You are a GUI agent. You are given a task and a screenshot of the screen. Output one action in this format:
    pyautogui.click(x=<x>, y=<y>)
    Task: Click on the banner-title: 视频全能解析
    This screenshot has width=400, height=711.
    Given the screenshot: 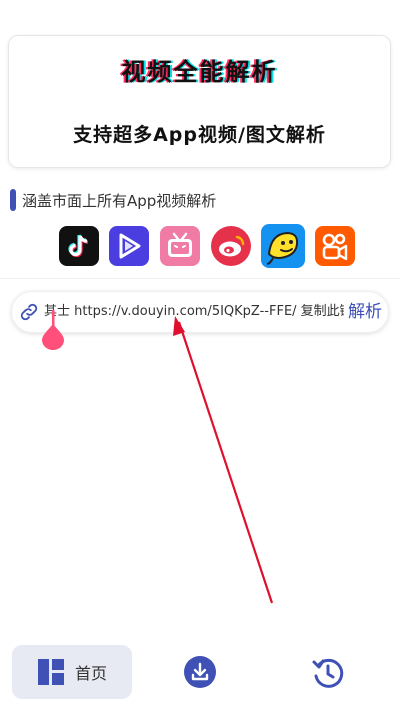 What is the action you would take?
    pyautogui.click(x=199, y=72)
    